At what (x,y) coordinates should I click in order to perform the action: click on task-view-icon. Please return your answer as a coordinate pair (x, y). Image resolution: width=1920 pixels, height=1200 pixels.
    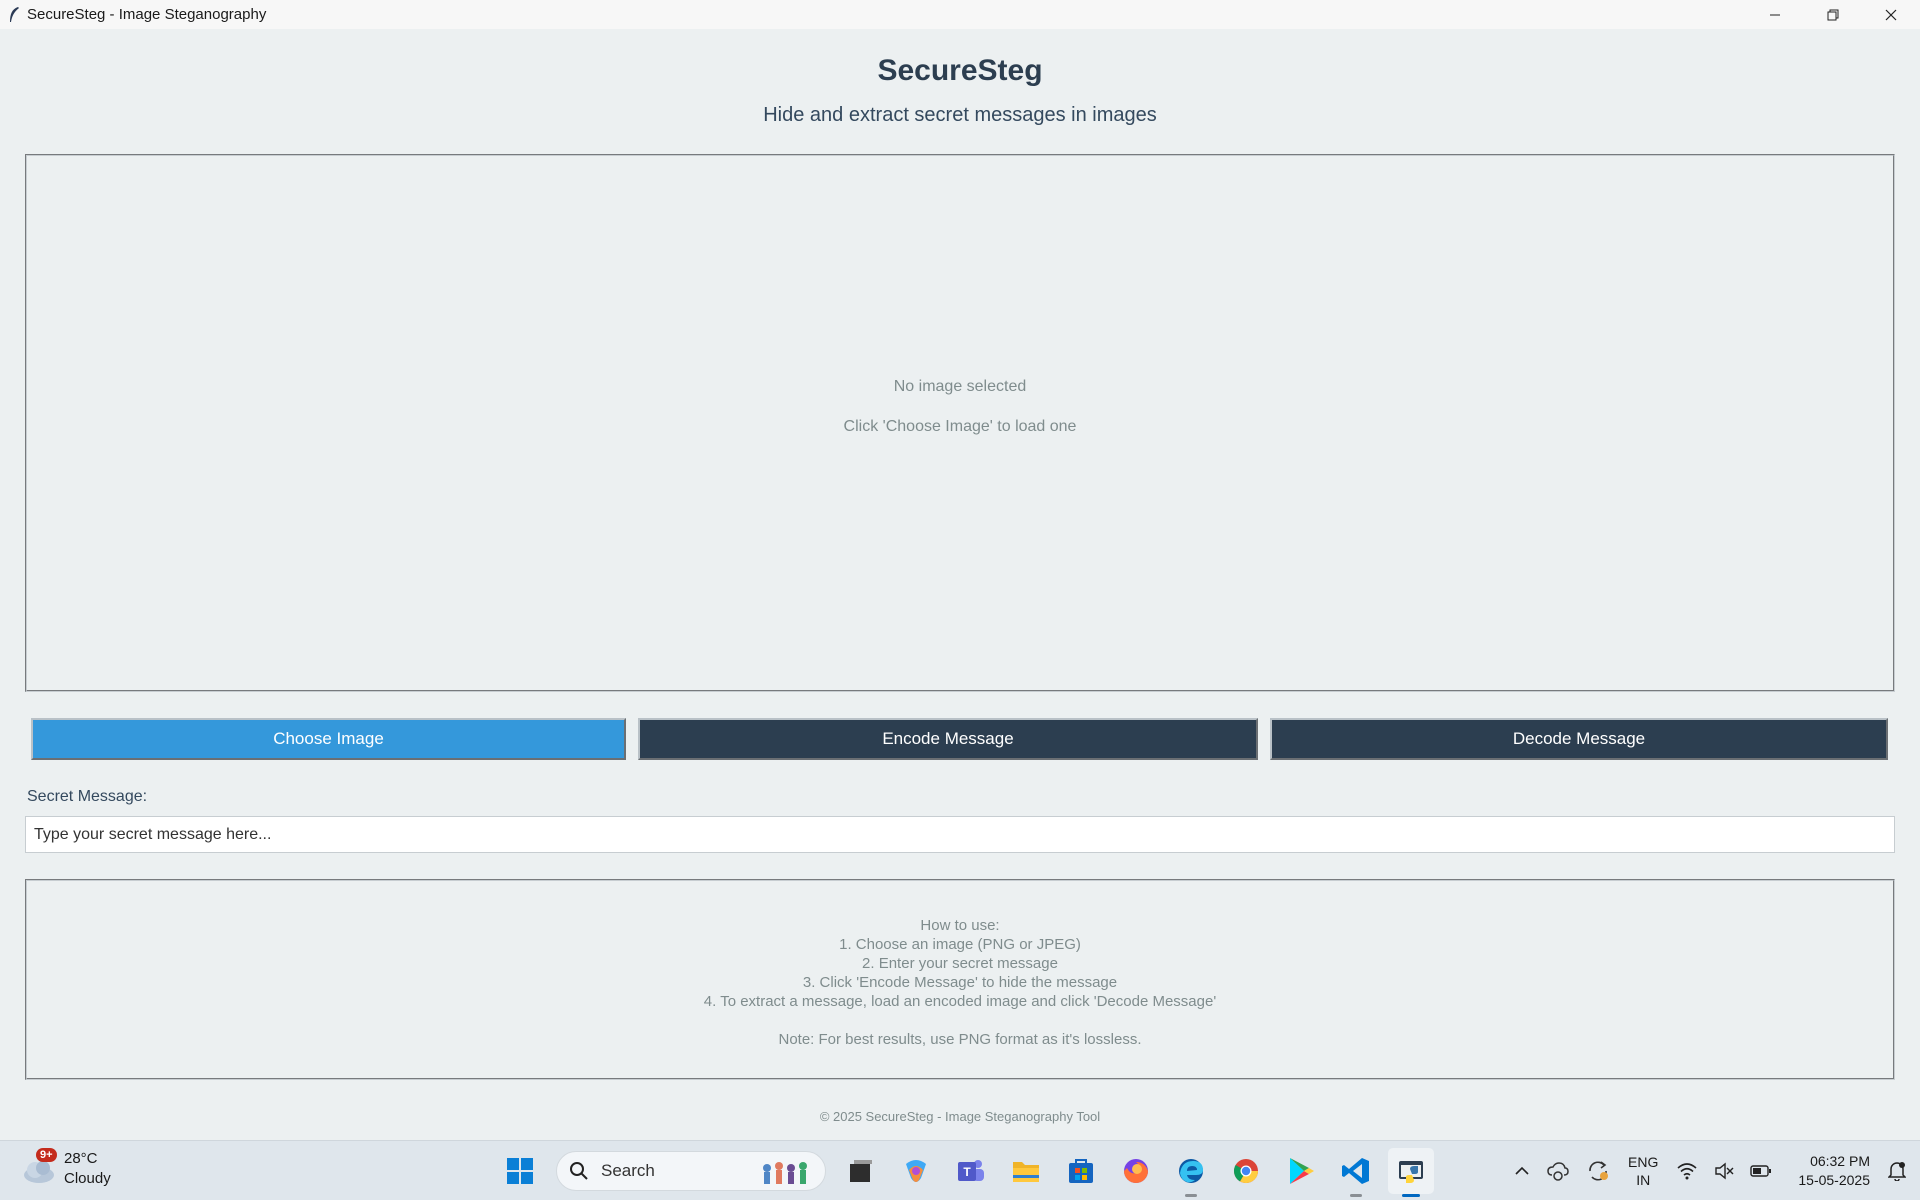
    Looking at the image, I should click on (861, 1171).